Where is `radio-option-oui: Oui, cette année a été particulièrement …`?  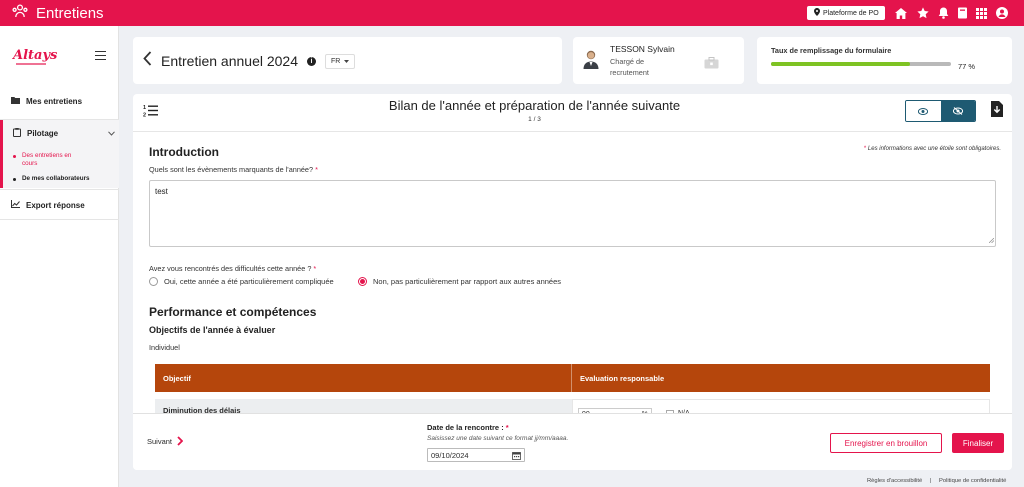
radio-option-oui: Oui, cette année a été particulièrement … is located at coordinates (241, 281).